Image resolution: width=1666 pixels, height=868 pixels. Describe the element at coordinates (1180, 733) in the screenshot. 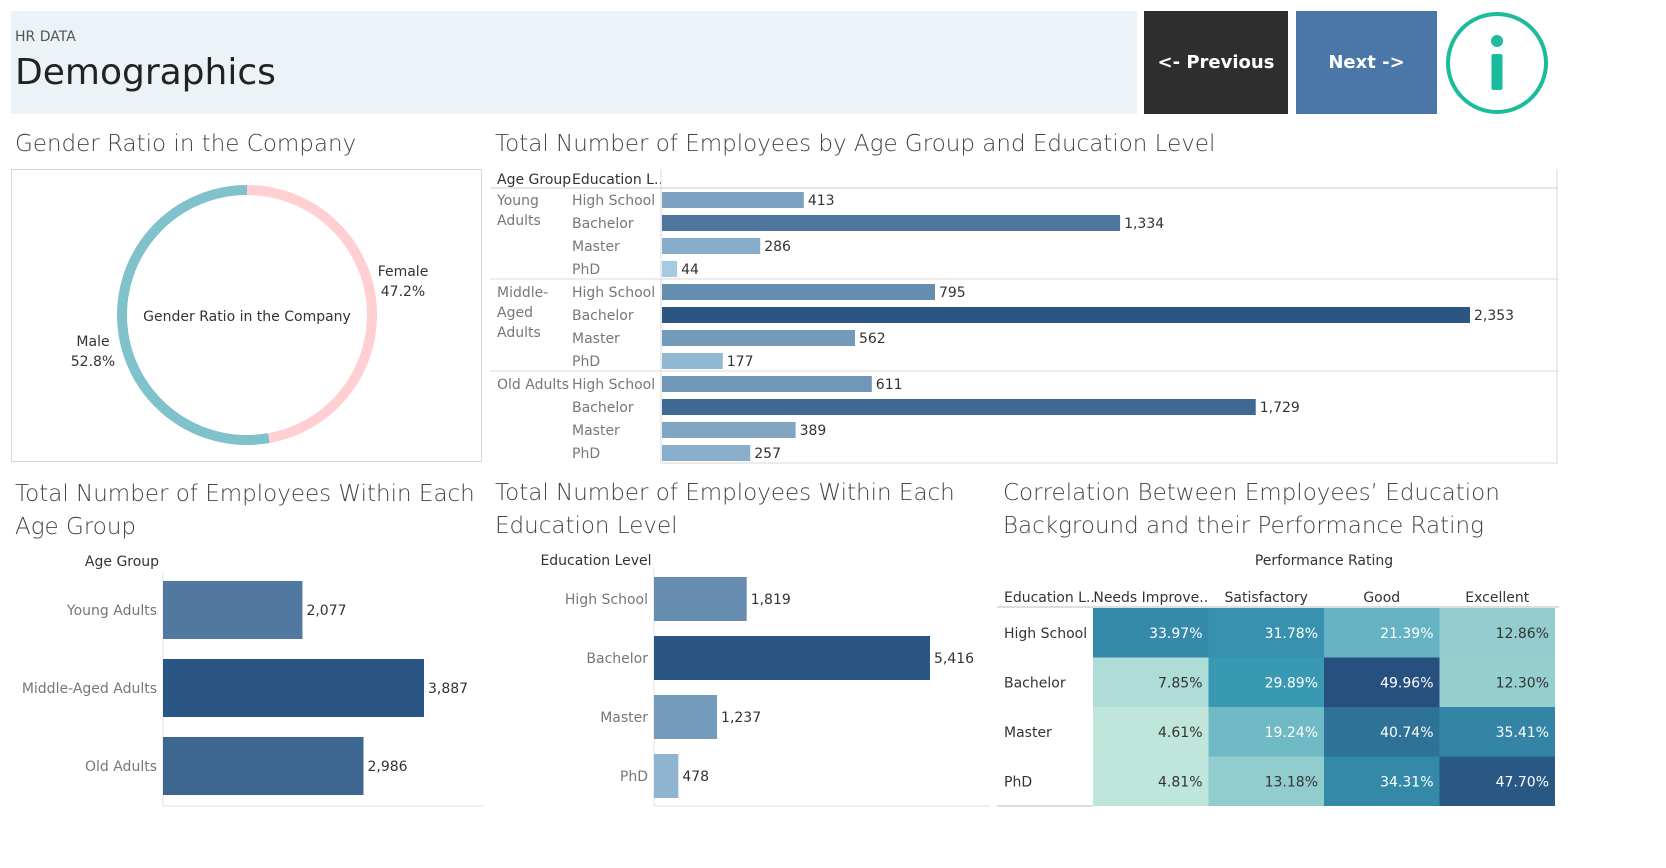

I see `heatmap-cell-value: 4.61%` at that location.